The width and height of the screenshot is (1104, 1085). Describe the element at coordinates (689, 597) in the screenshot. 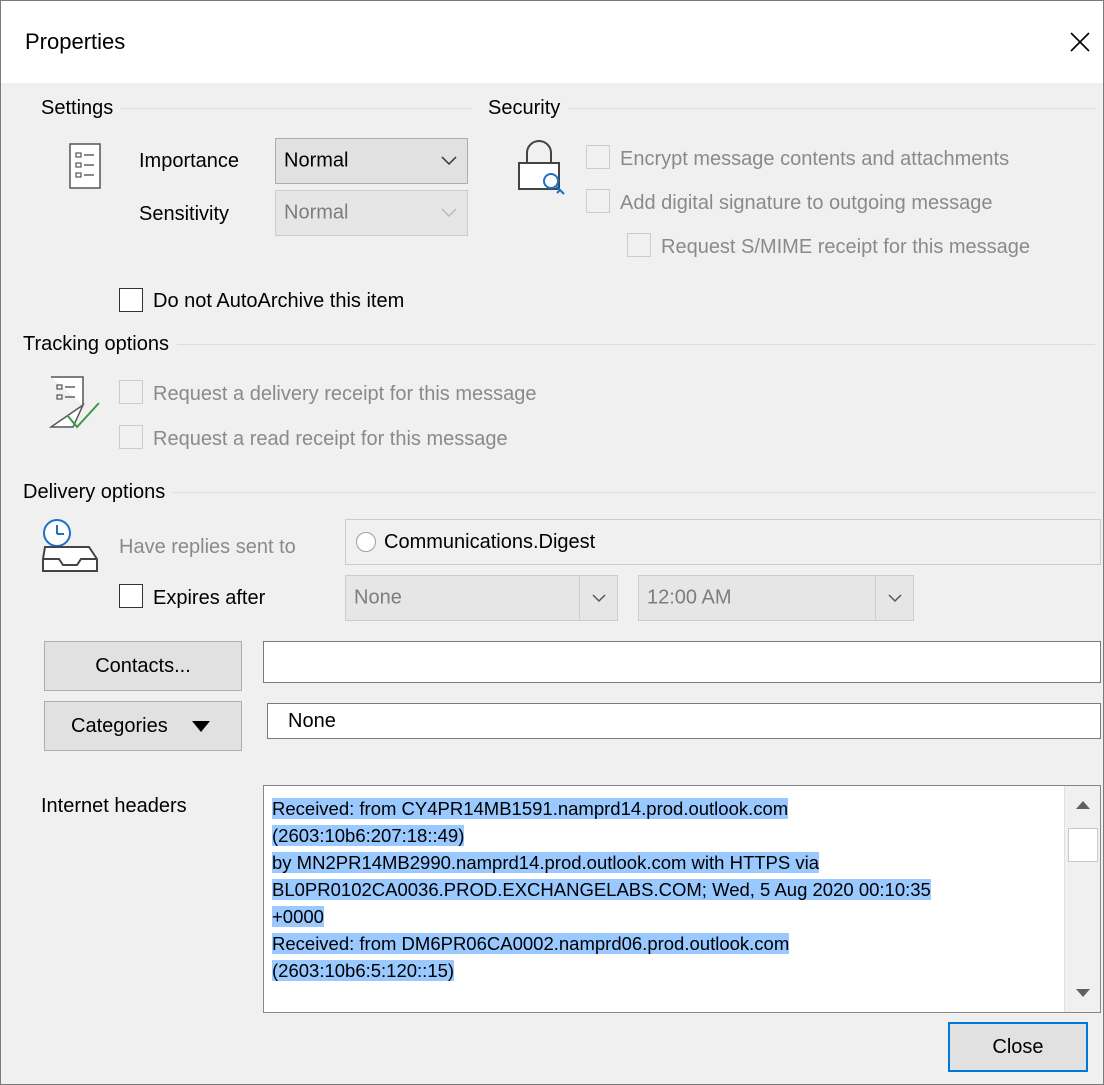

I see `expires-time-value: 12:00 AM` at that location.